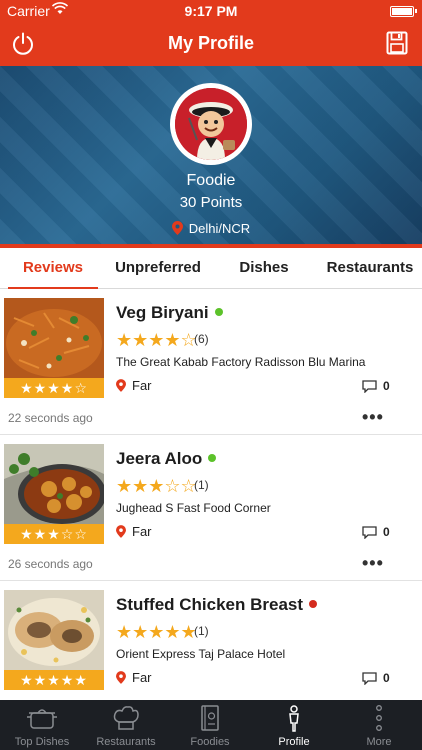 The image size is (422, 750). I want to click on more-vertical-icon, so click(379, 718).